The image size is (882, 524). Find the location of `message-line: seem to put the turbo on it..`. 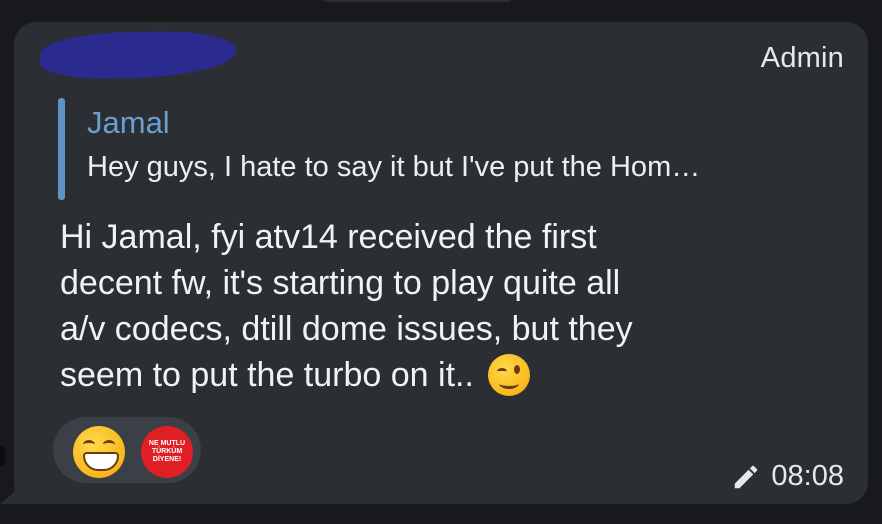

message-line: seem to put the turbo on it.. is located at coordinates (440, 375).